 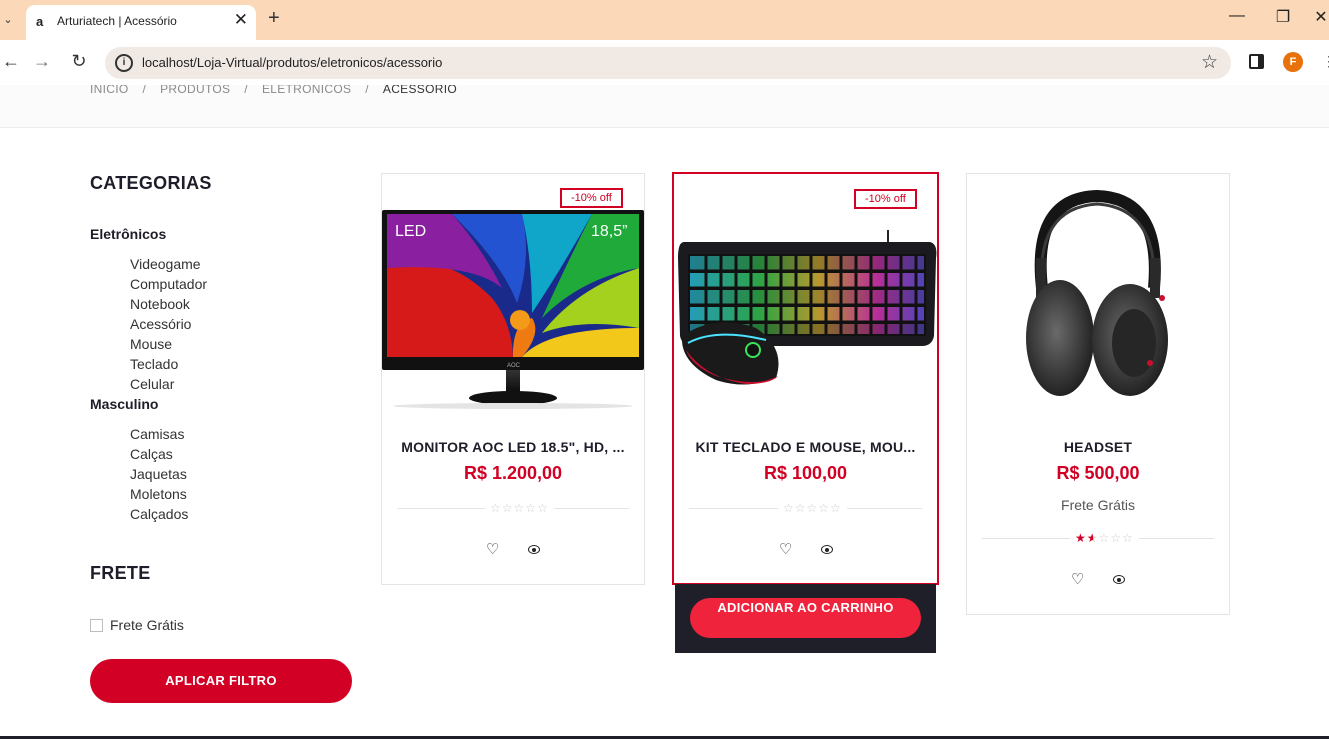 What do you see at coordinates (159, 514) in the screenshot?
I see `category-item-calcados: Calçados` at bounding box center [159, 514].